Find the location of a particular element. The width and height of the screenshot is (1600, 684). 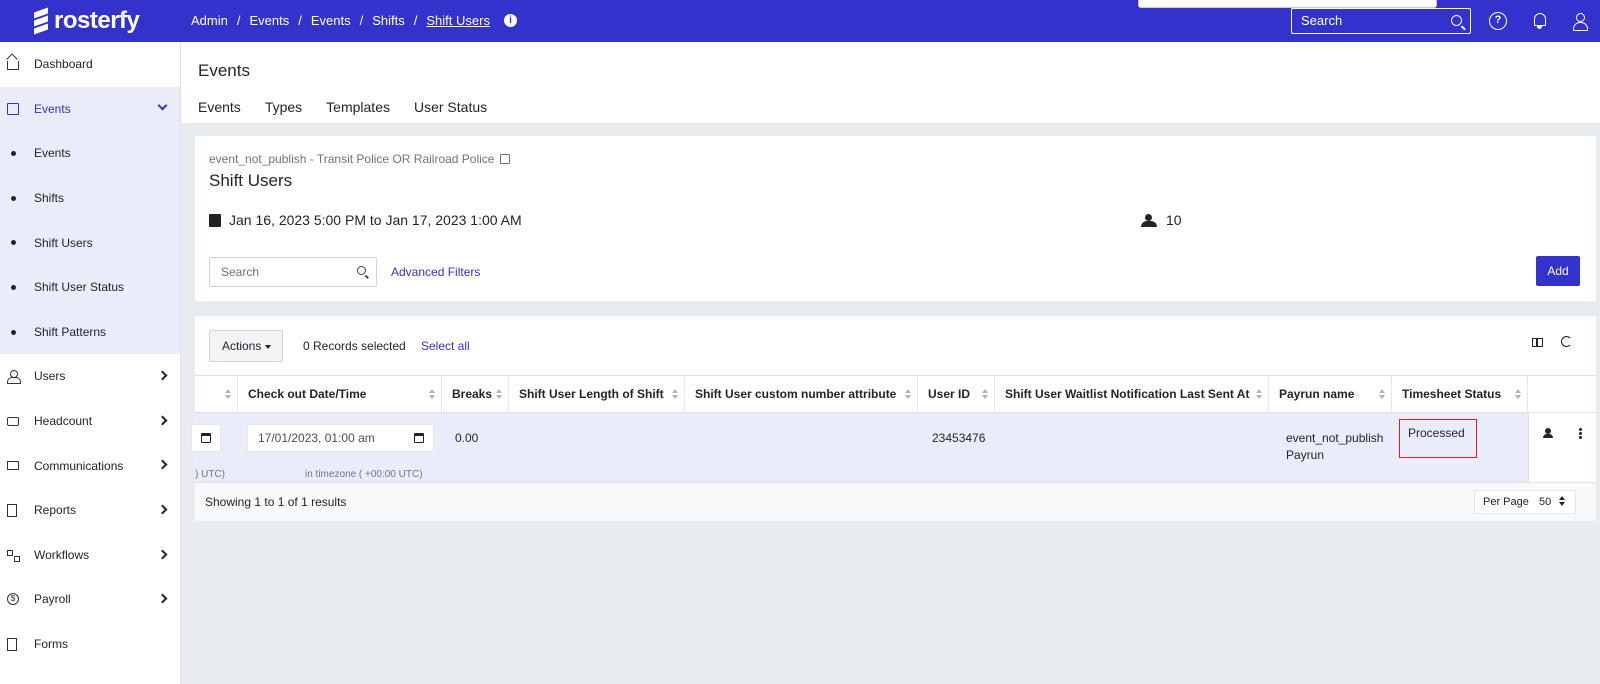

actions-dropdown: Actions is located at coordinates (246, 346).